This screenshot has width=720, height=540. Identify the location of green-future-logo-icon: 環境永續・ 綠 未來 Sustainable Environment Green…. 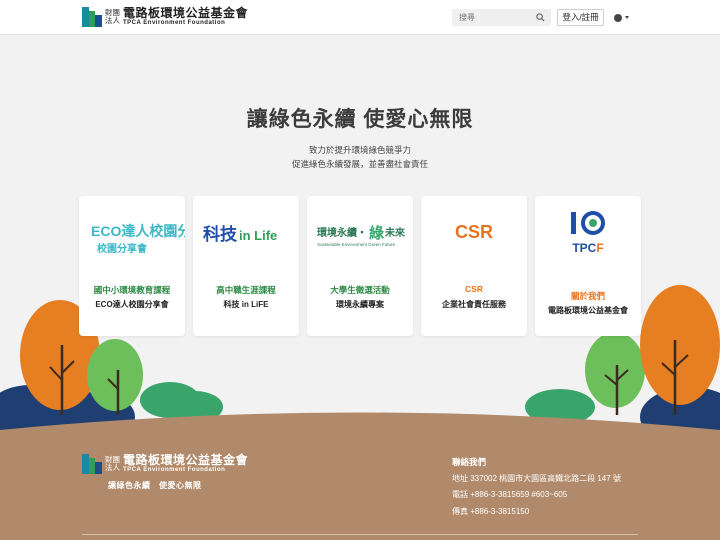
(361, 235).